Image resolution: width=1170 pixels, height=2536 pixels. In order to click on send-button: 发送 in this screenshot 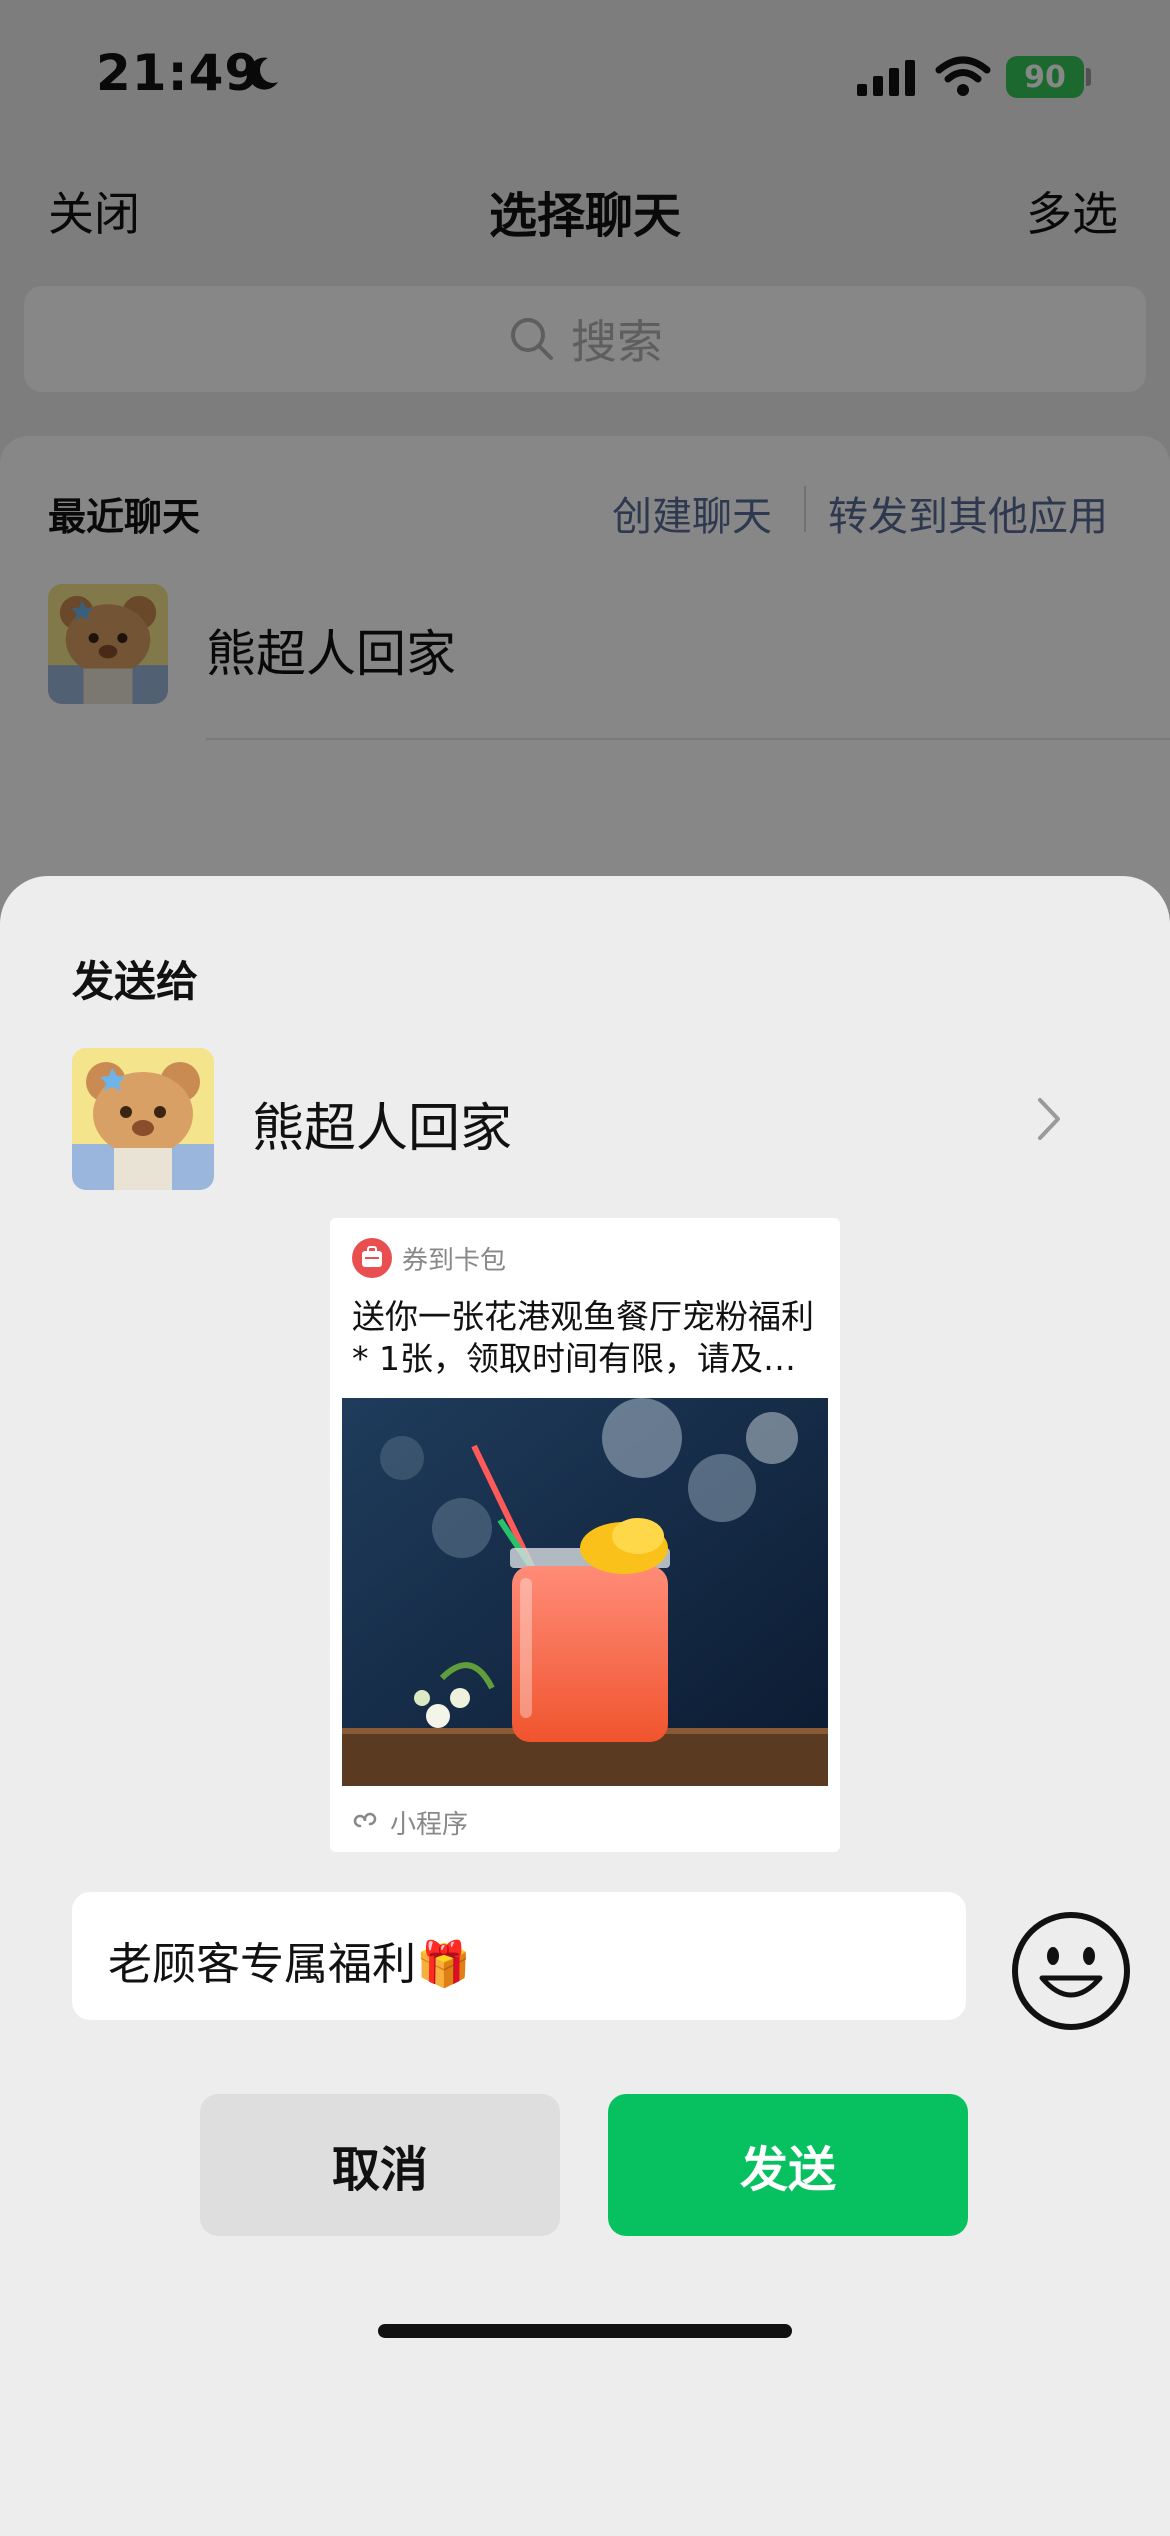, I will do `click(788, 2165)`.